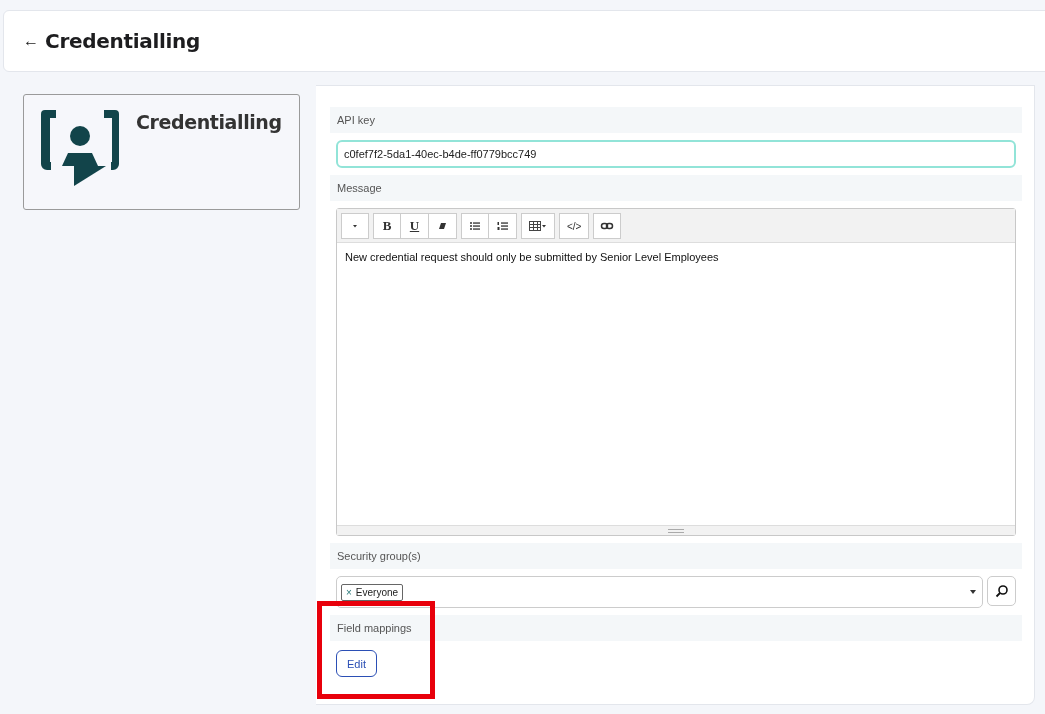 The height and width of the screenshot is (714, 1045). Describe the element at coordinates (532, 257) in the screenshot. I see `message-text: New credential request should only be submitted by Senior Level Employees` at that location.